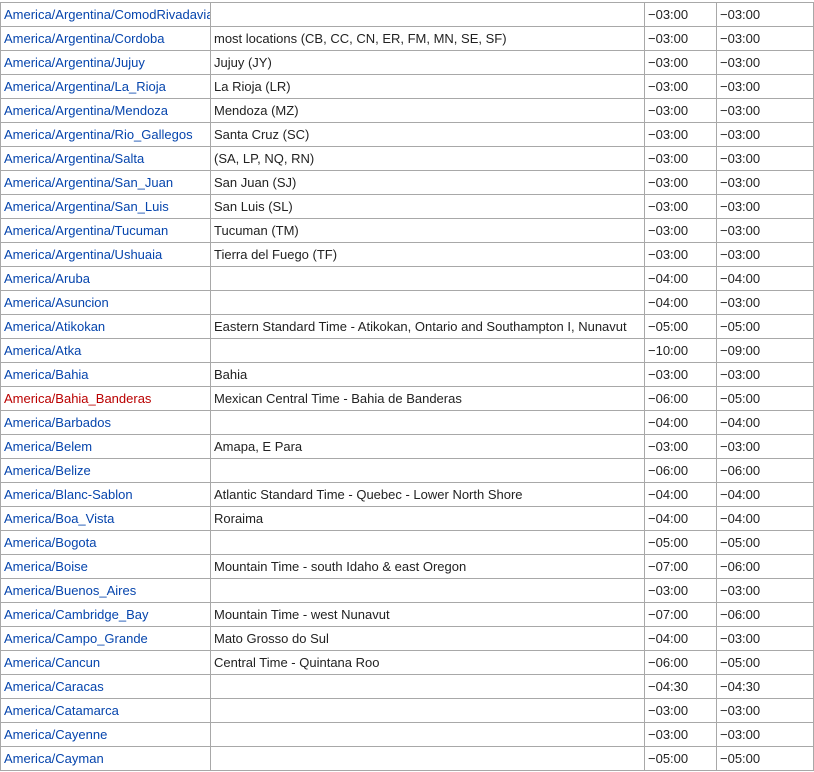 The height and width of the screenshot is (772, 814). I want to click on utc-offset-cell: −06:00, so click(680, 662).